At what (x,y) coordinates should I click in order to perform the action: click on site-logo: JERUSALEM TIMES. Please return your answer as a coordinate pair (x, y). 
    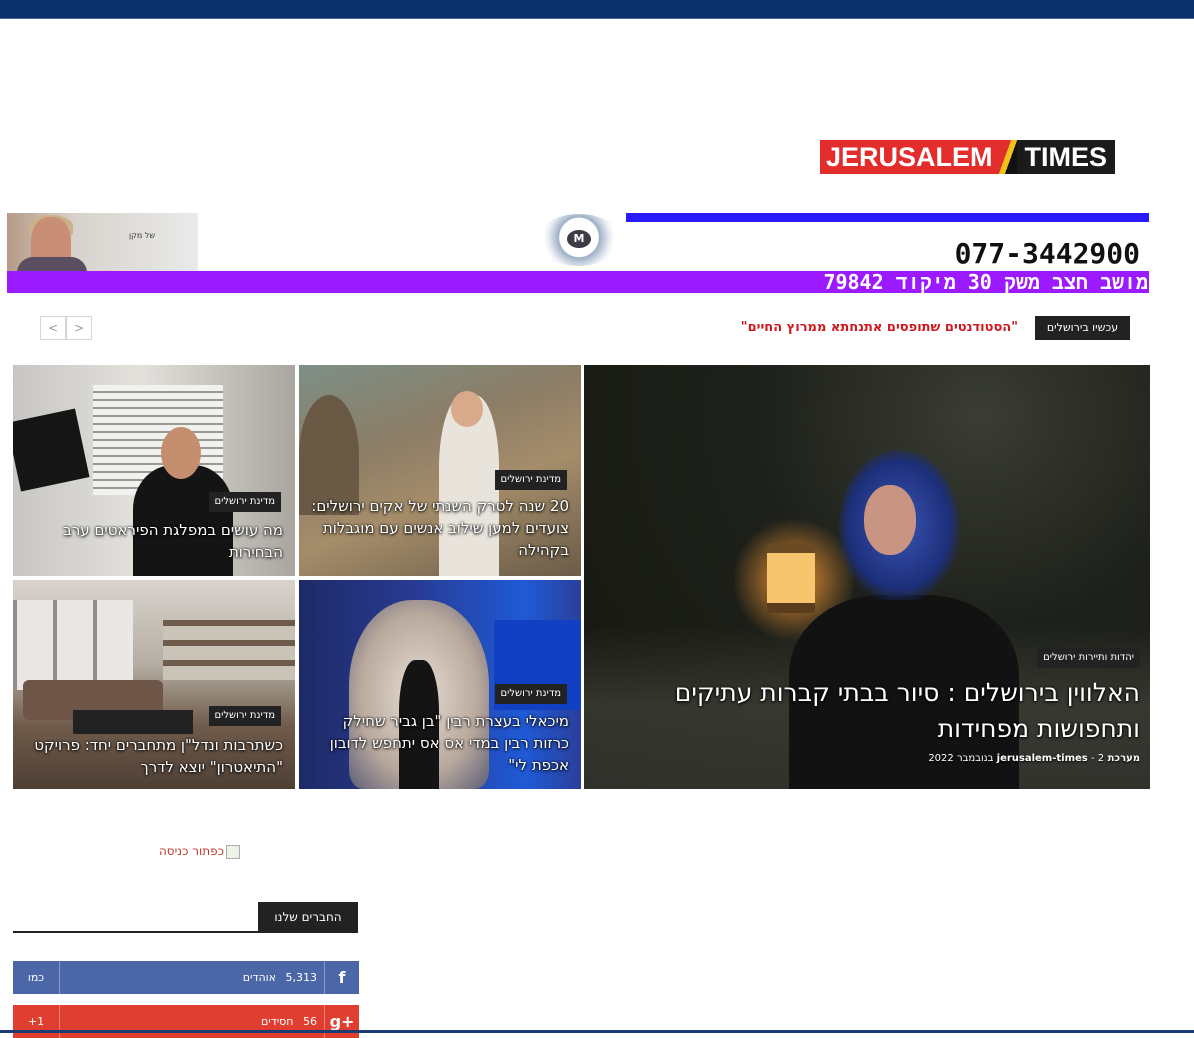
    Looking at the image, I should click on (968, 157).